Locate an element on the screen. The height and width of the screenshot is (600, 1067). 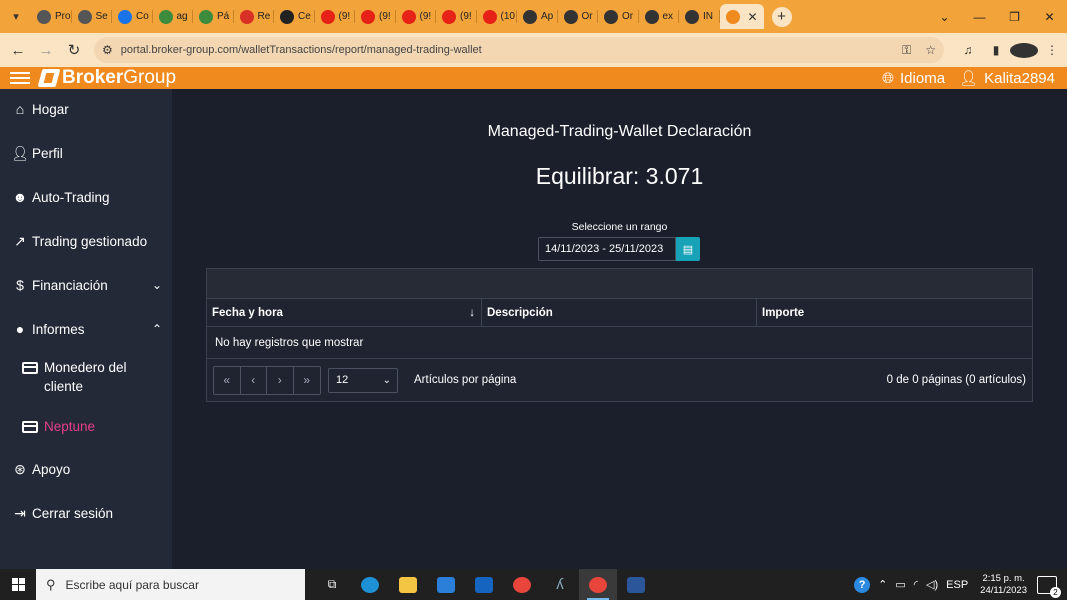
task-view-icon: ⧉ is located at coordinates (332, 584).